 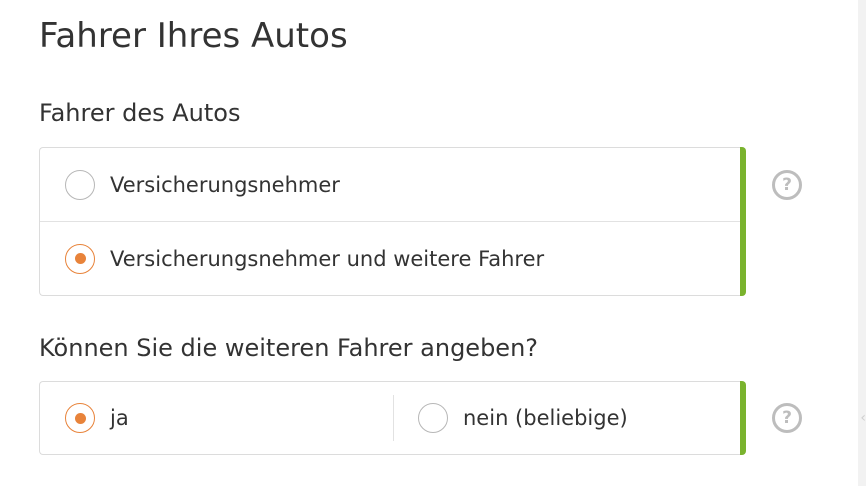 I want to click on drivers-known-section-label: Können Sie die weiteren Fahrer angeben?, so click(x=289, y=348).